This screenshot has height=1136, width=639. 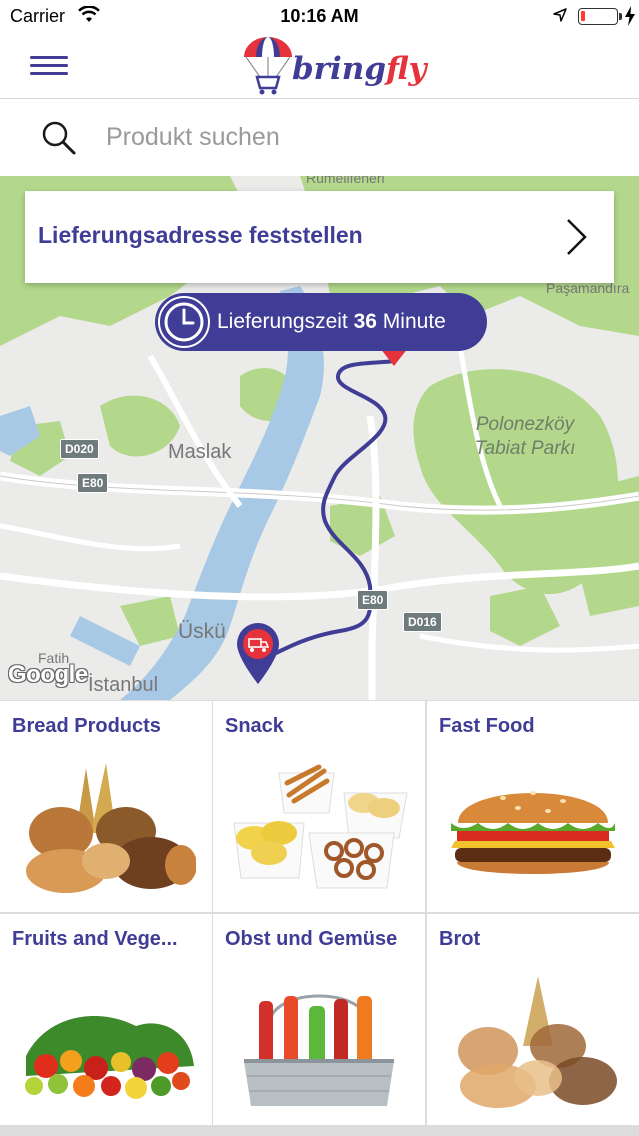 What do you see at coordinates (86, 726) in the screenshot?
I see `category-name: Bread Products` at bounding box center [86, 726].